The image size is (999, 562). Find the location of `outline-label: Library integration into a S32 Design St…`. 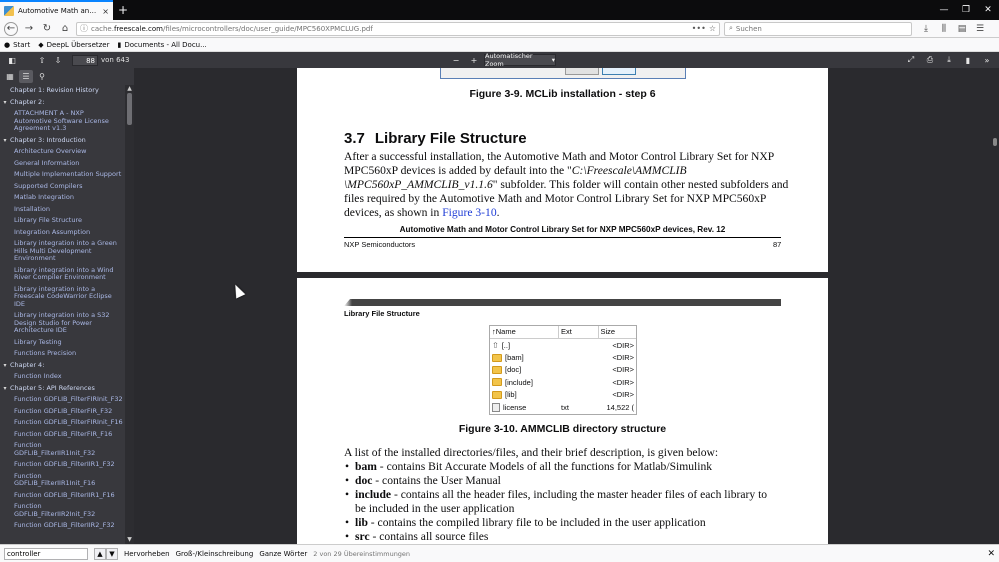

outline-label: Library integration into a S32 Design St… is located at coordinates (62, 322).